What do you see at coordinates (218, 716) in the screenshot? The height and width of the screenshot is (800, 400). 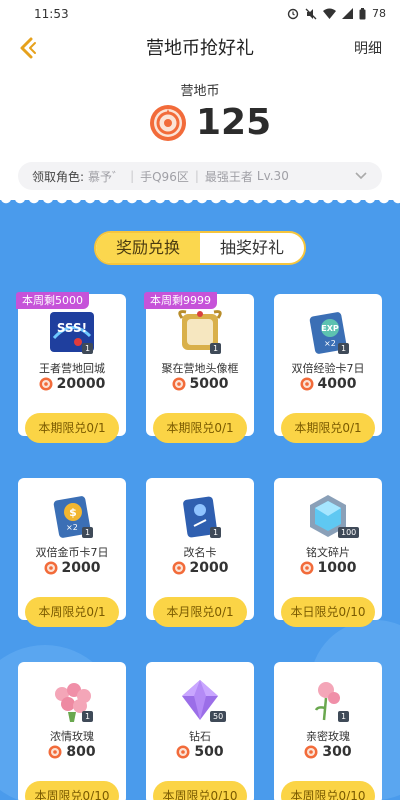 I see `quantity-badge: 50` at bounding box center [218, 716].